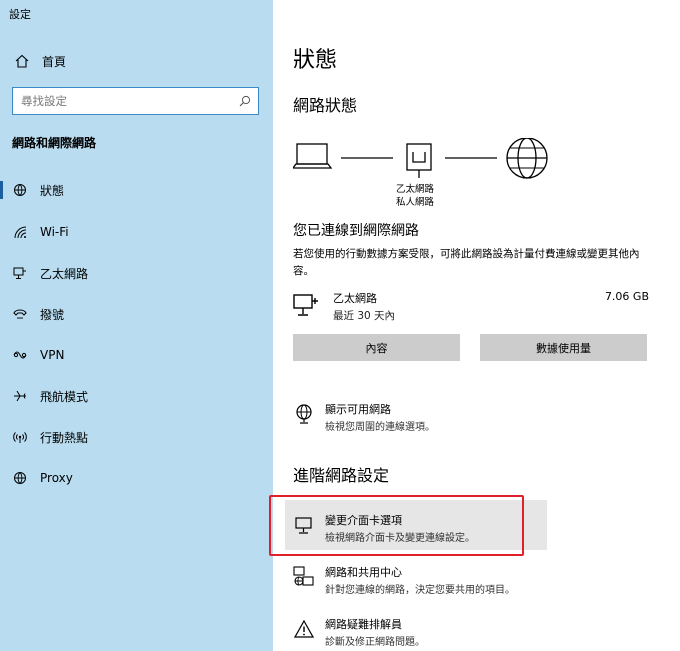 This screenshot has height=651, width=680. What do you see at coordinates (355, 298) in the screenshot?
I see `connection-name: 乙太網路` at bounding box center [355, 298].